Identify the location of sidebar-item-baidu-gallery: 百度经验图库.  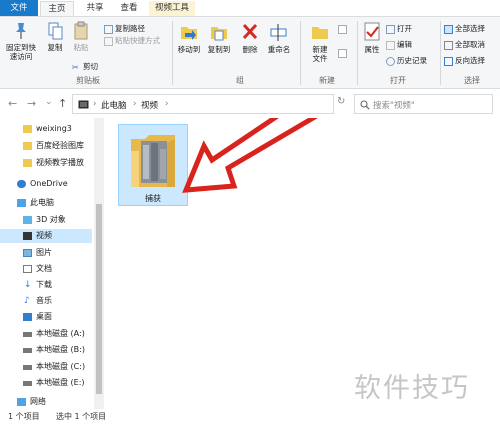
(46, 146).